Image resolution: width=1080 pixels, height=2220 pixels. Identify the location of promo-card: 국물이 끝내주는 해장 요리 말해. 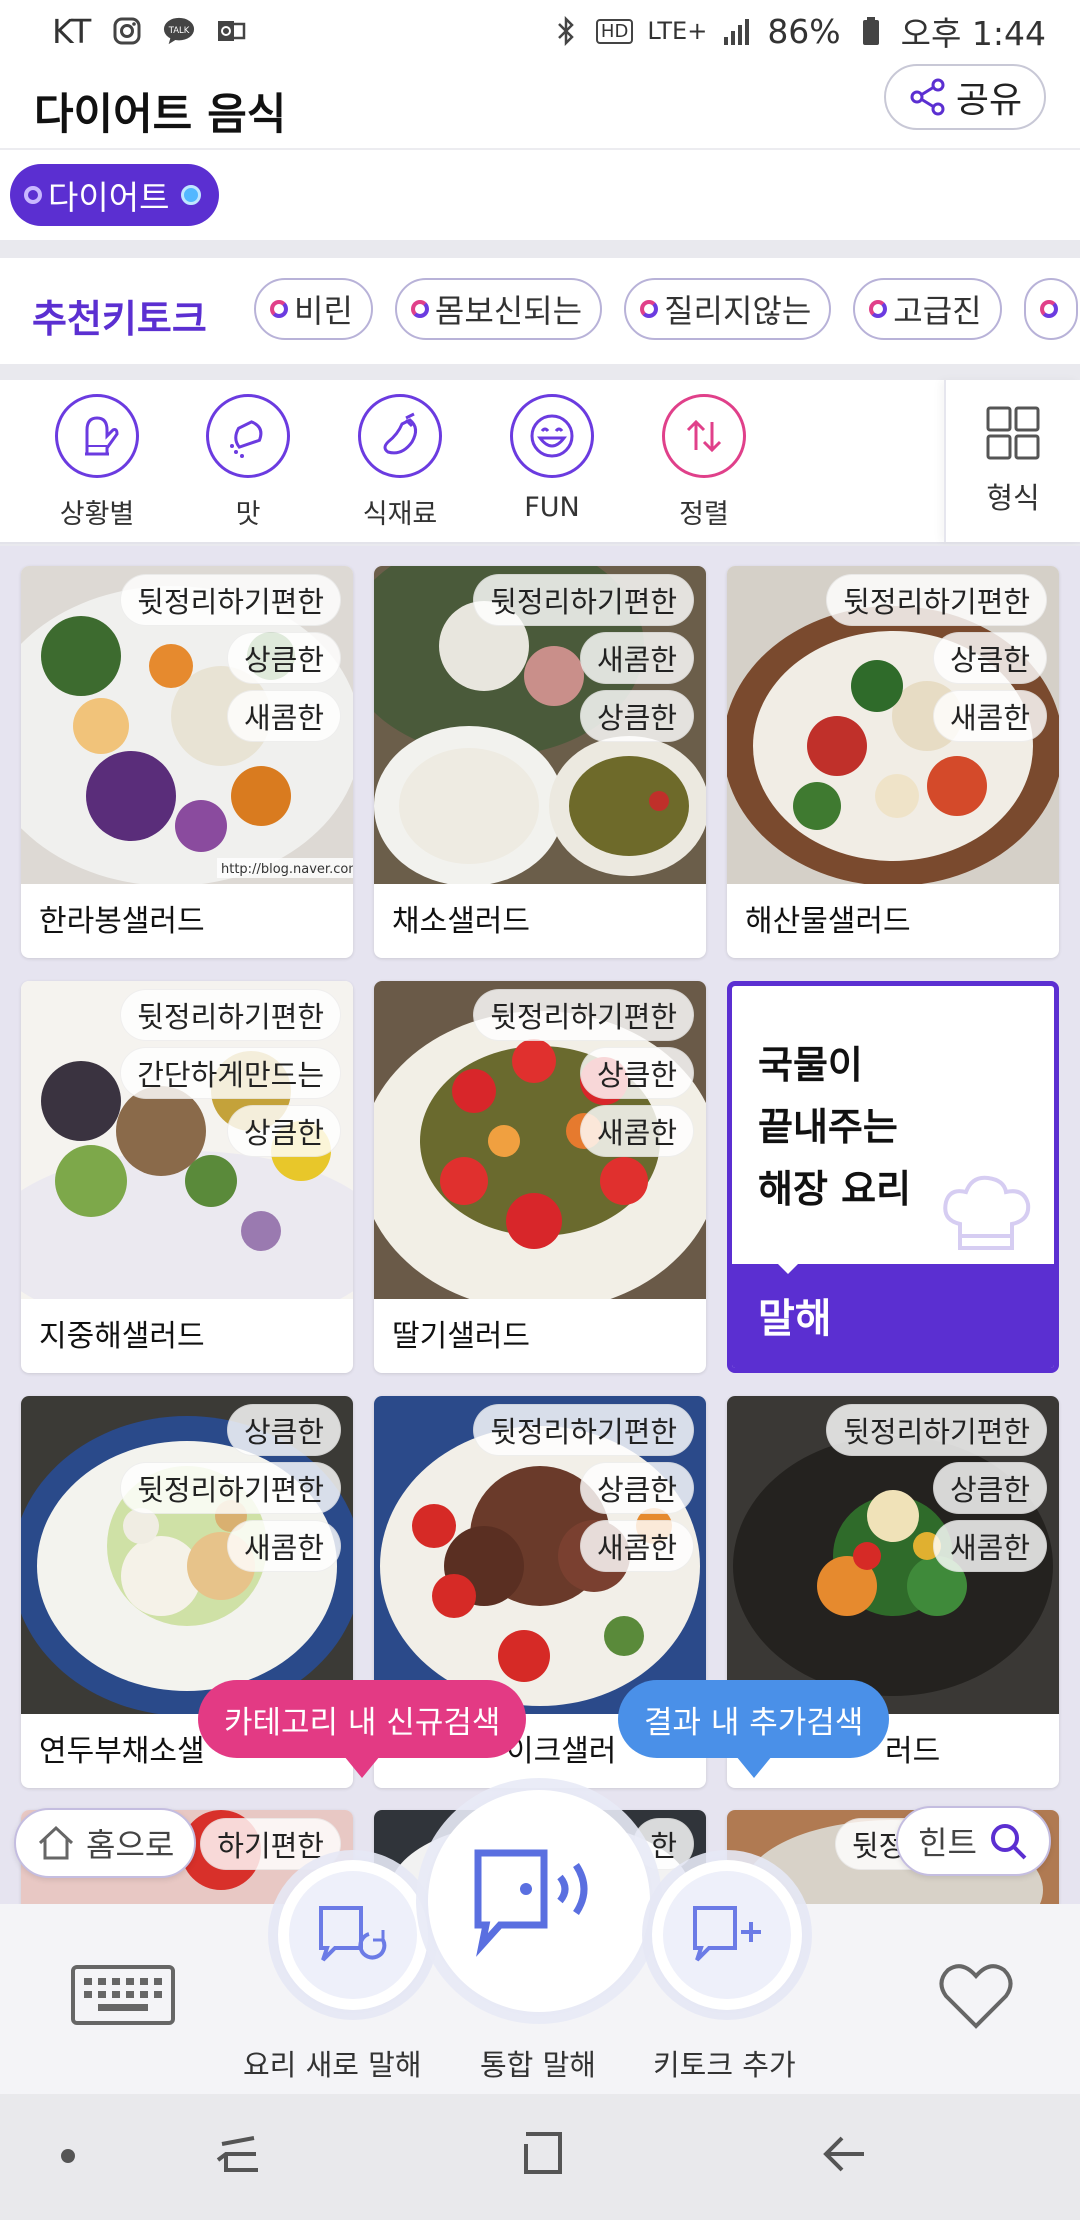
(893, 1177).